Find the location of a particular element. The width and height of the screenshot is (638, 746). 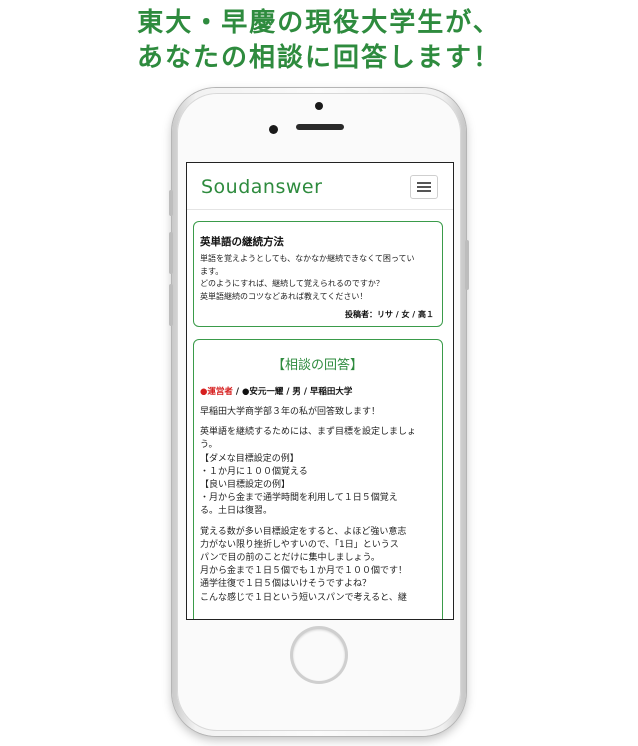

question-title: 英単語の継続方法 is located at coordinates (242, 242).